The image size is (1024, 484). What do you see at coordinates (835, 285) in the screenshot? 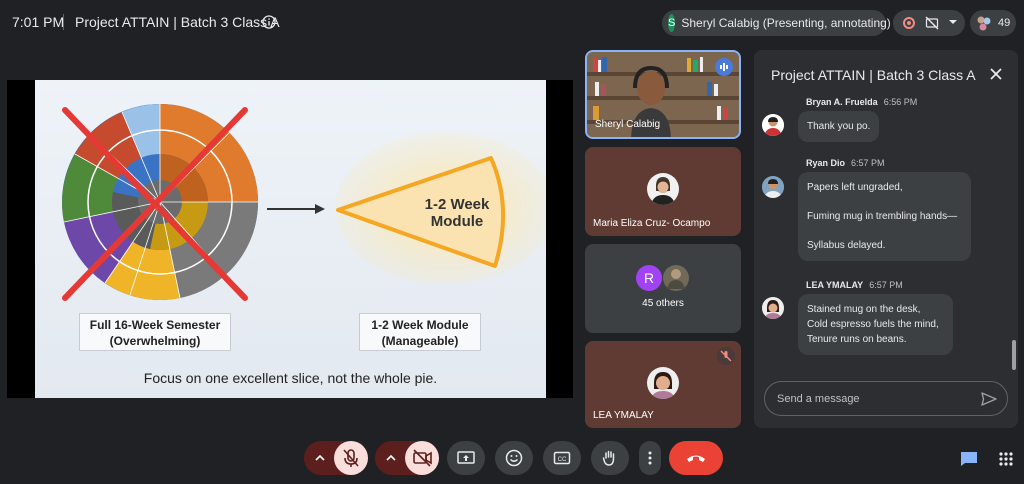
I see `sender-name: LEA YMALAY` at bounding box center [835, 285].